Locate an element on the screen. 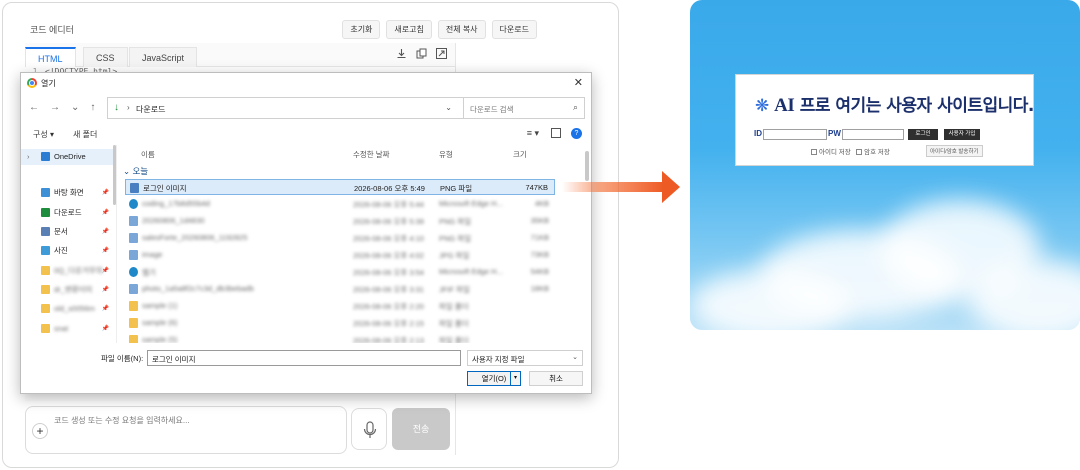  file-date: 2026-08-06 오후 2:20 is located at coordinates (388, 306).